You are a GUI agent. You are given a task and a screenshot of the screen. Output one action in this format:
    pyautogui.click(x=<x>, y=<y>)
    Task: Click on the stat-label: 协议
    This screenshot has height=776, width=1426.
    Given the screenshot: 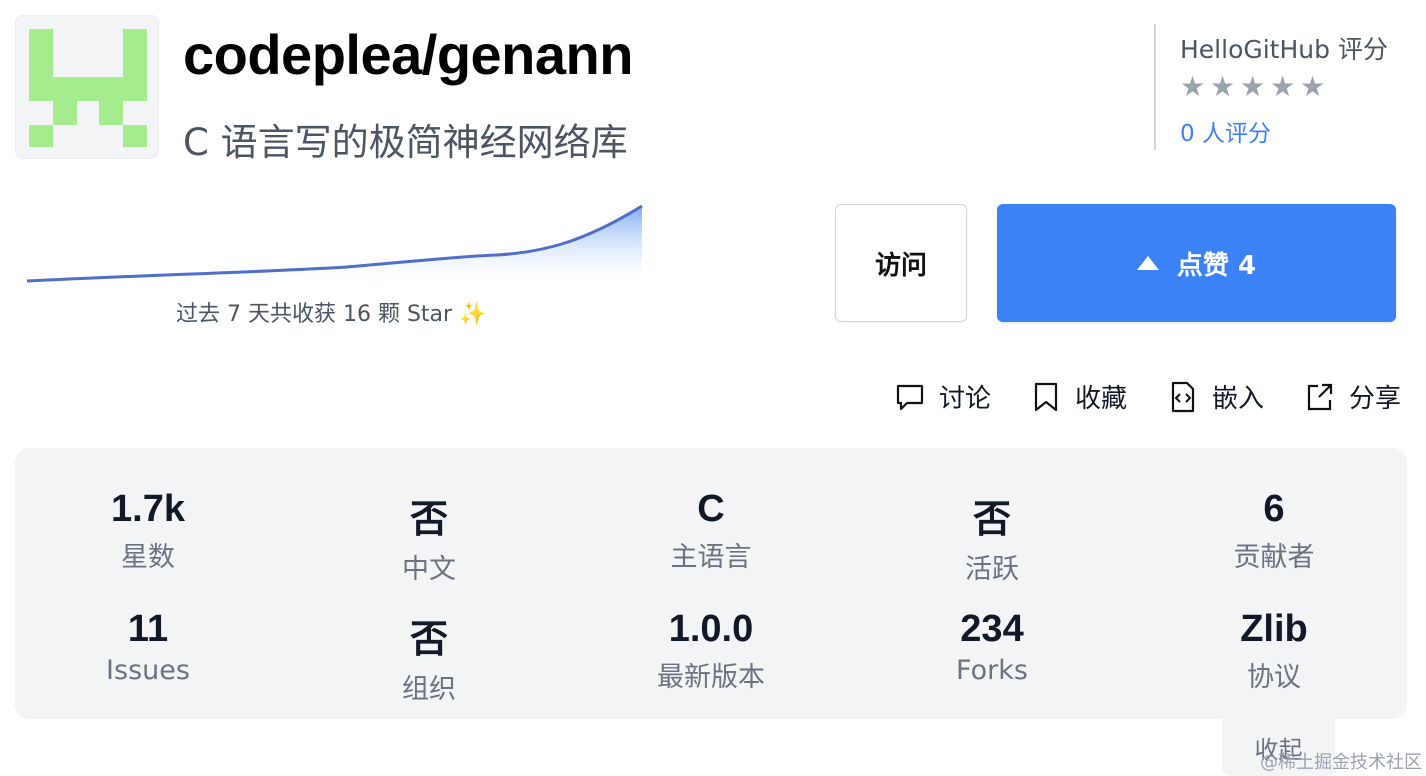 What is the action you would take?
    pyautogui.click(x=1274, y=677)
    